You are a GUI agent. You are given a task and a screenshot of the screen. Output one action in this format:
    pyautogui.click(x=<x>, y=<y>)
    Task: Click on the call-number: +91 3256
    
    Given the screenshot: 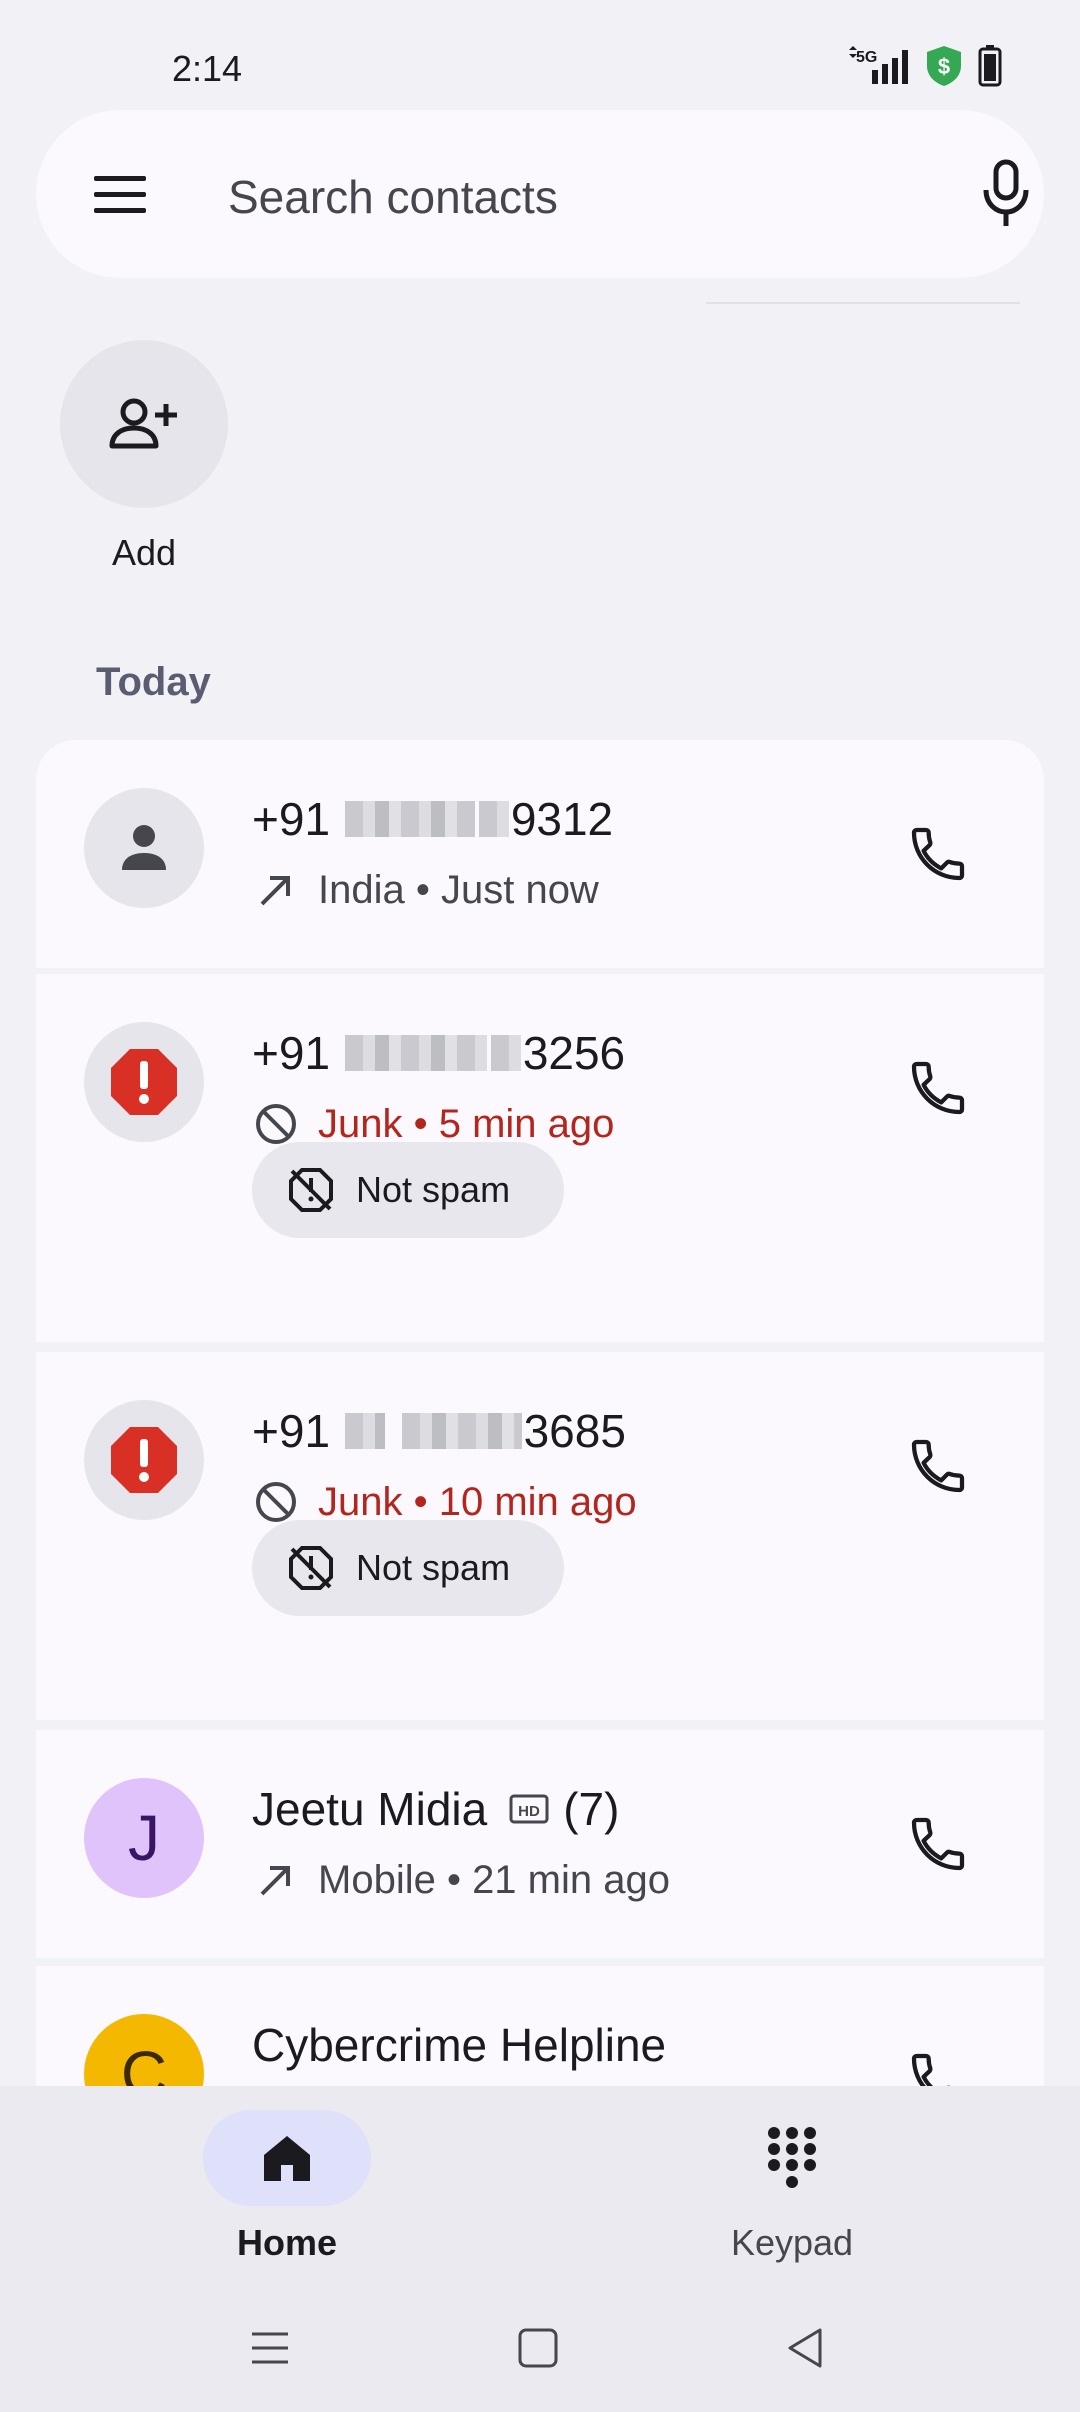 What is the action you would take?
    pyautogui.click(x=439, y=1053)
    